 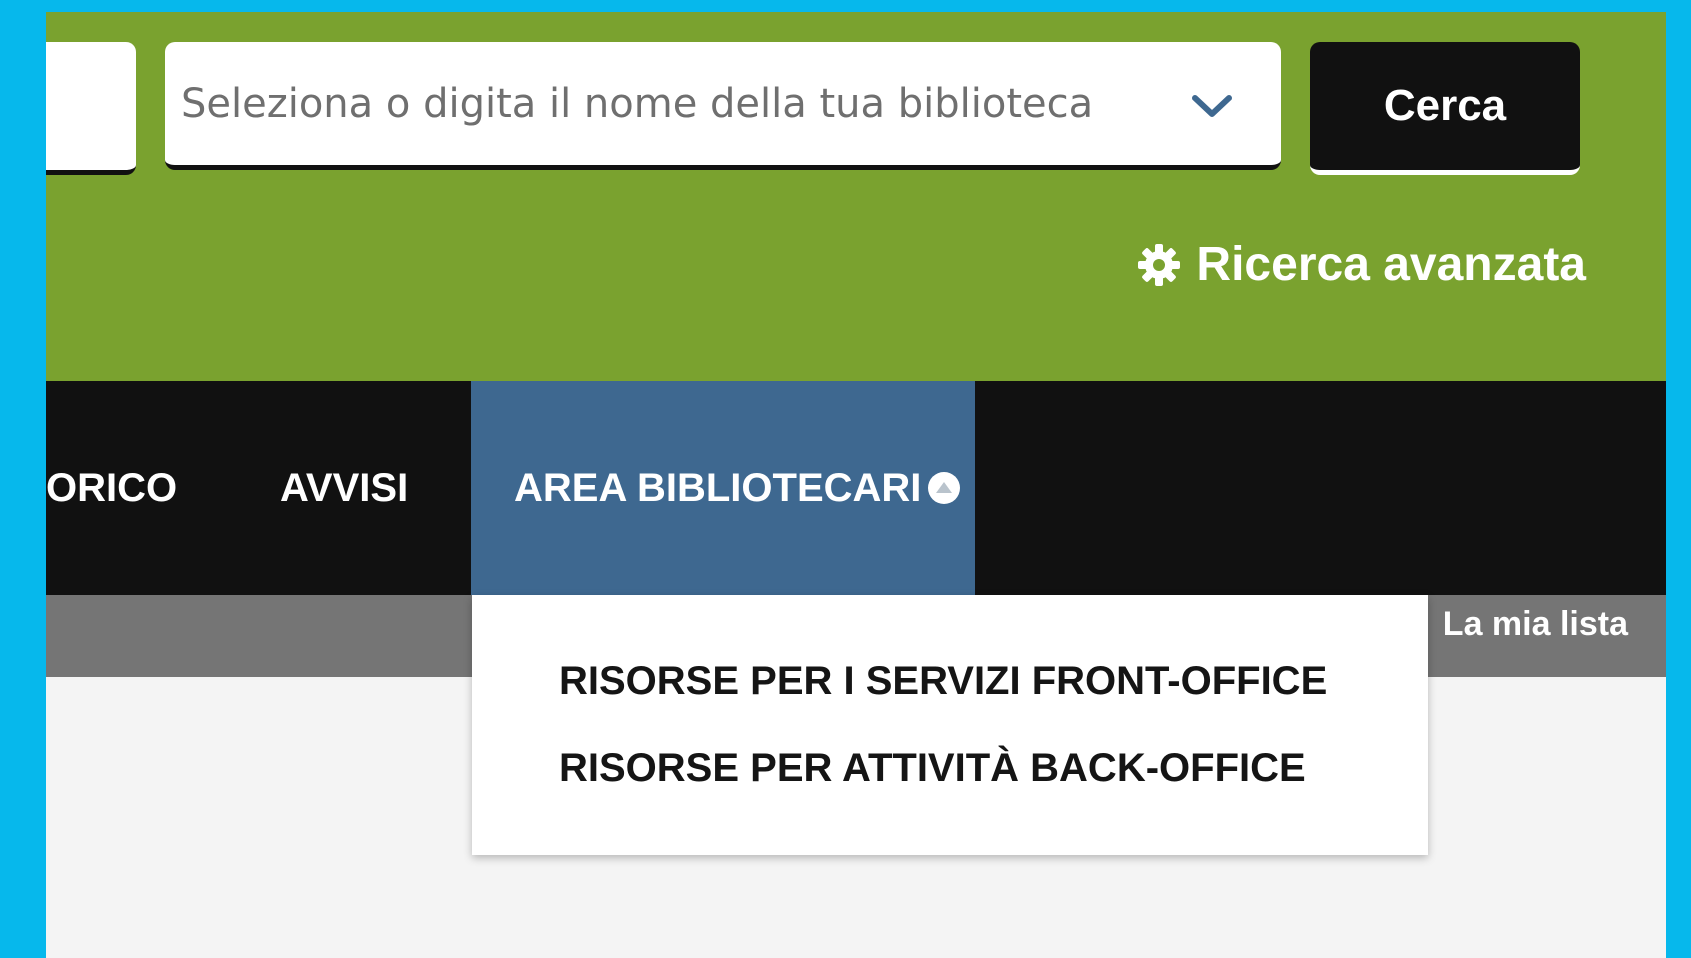 I want to click on advanced-search-link: Ricerca avanzata, so click(x=1361, y=264).